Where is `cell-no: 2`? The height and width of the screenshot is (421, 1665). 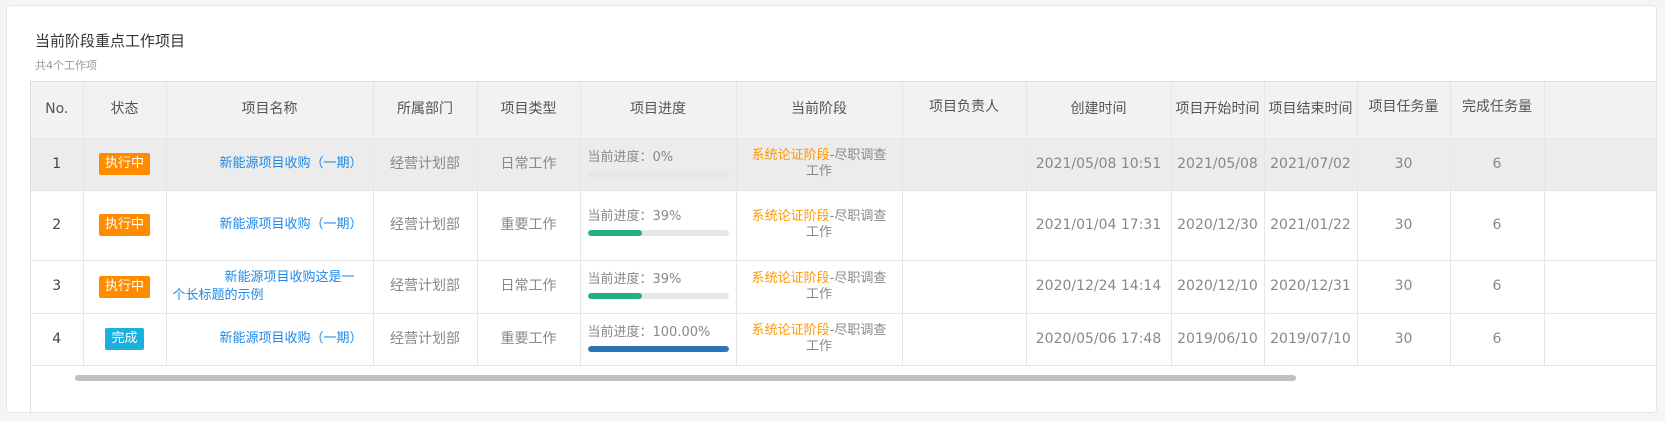
cell-no: 2 is located at coordinates (57, 225).